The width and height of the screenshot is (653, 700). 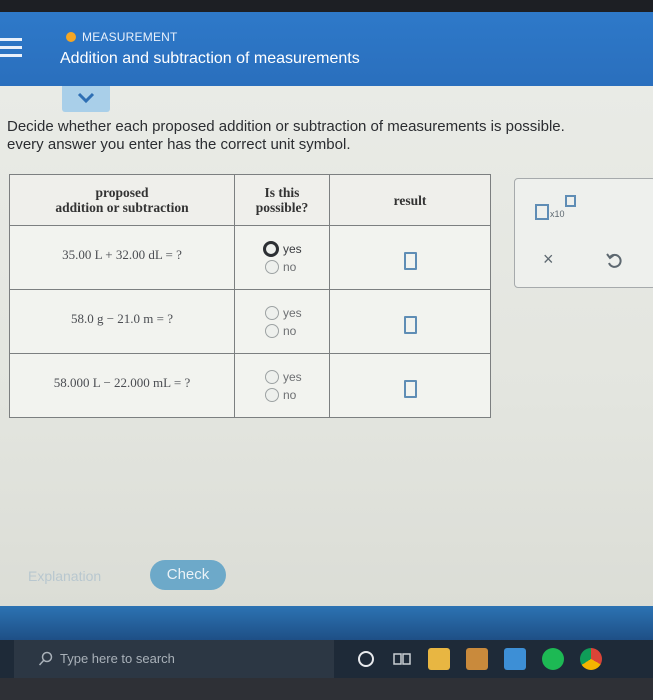 What do you see at coordinates (122, 254) in the screenshot?
I see `expression-text: 35.00 L + 32.00 dL = ?` at bounding box center [122, 254].